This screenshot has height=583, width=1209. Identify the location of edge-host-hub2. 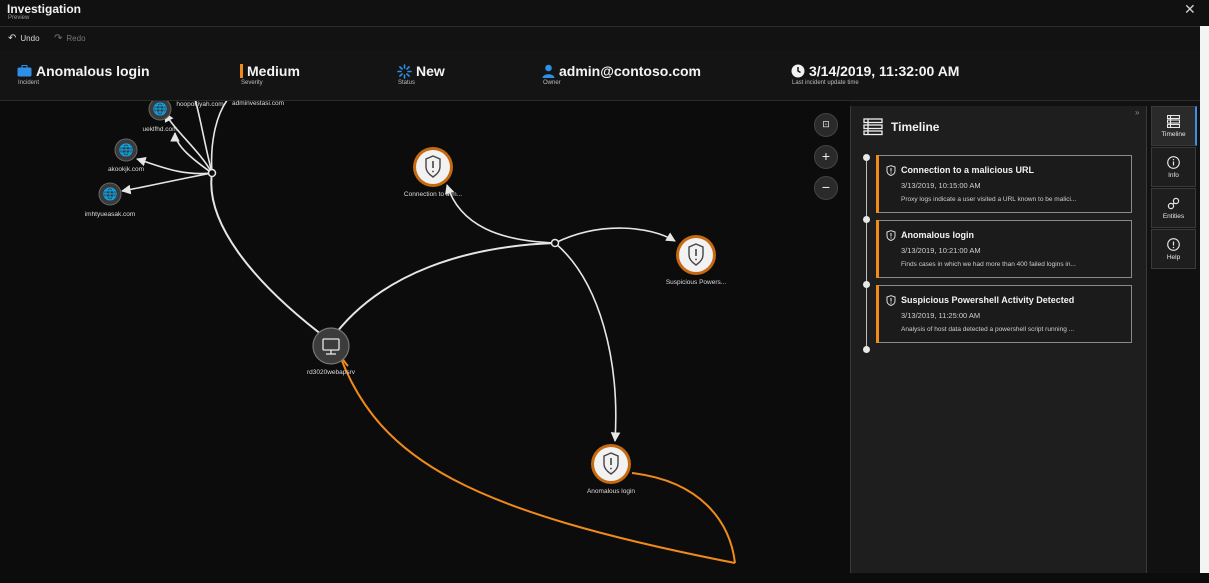
(442, 292).